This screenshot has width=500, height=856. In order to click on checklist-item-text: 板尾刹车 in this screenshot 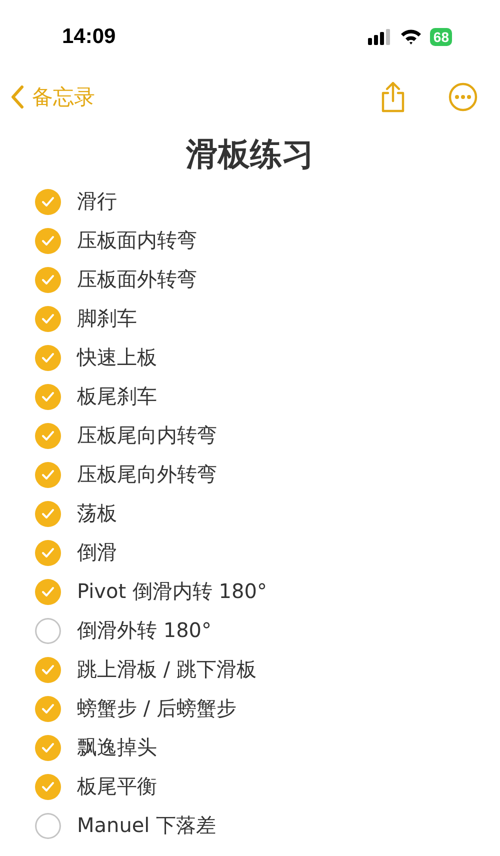, I will do `click(117, 396)`.